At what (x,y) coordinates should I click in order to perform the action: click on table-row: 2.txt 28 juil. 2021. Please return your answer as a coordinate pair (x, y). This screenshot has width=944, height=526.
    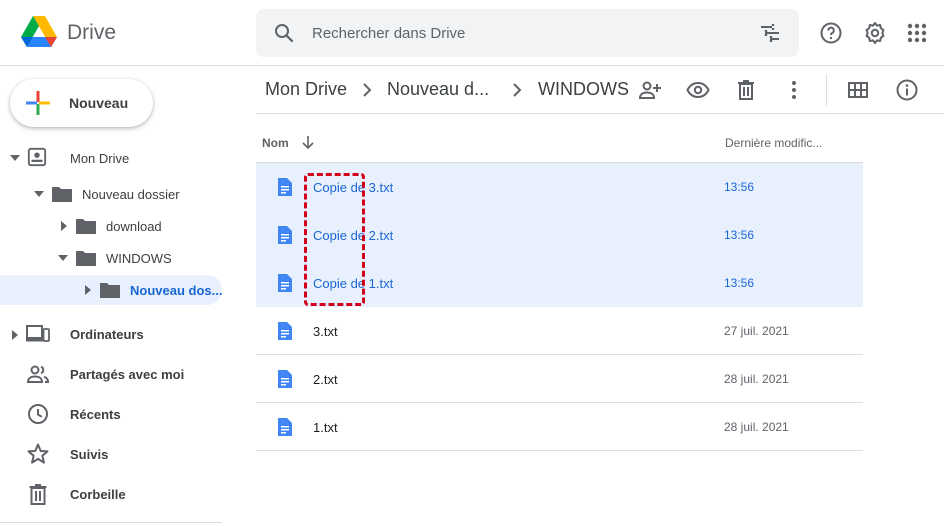
    Looking at the image, I should click on (559, 379).